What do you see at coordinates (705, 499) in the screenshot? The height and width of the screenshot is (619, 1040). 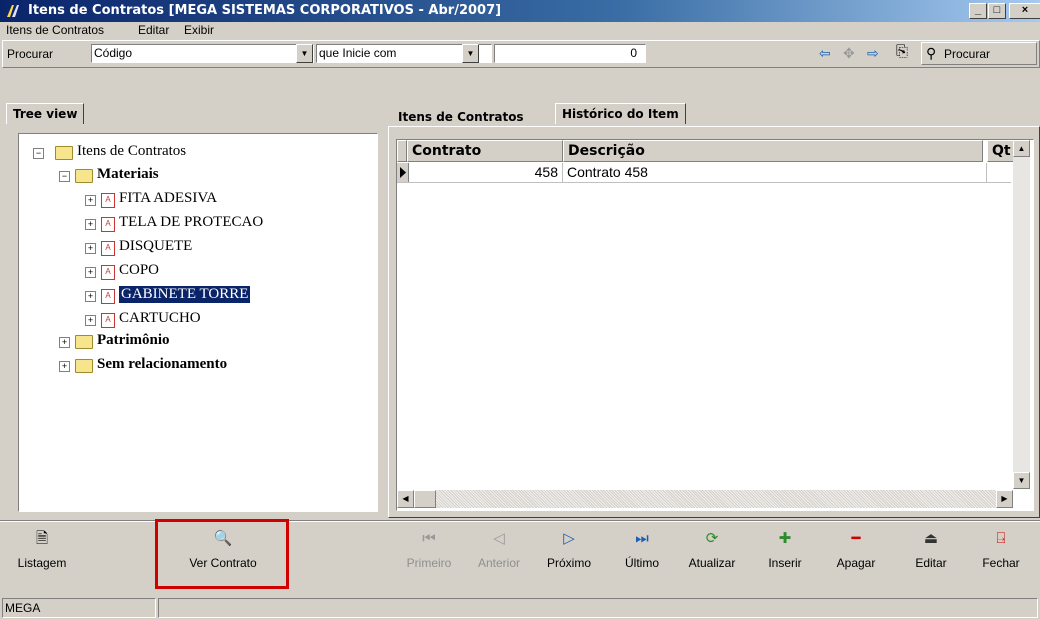 I see `horizontal-scrollbar: ◀ ▶` at bounding box center [705, 499].